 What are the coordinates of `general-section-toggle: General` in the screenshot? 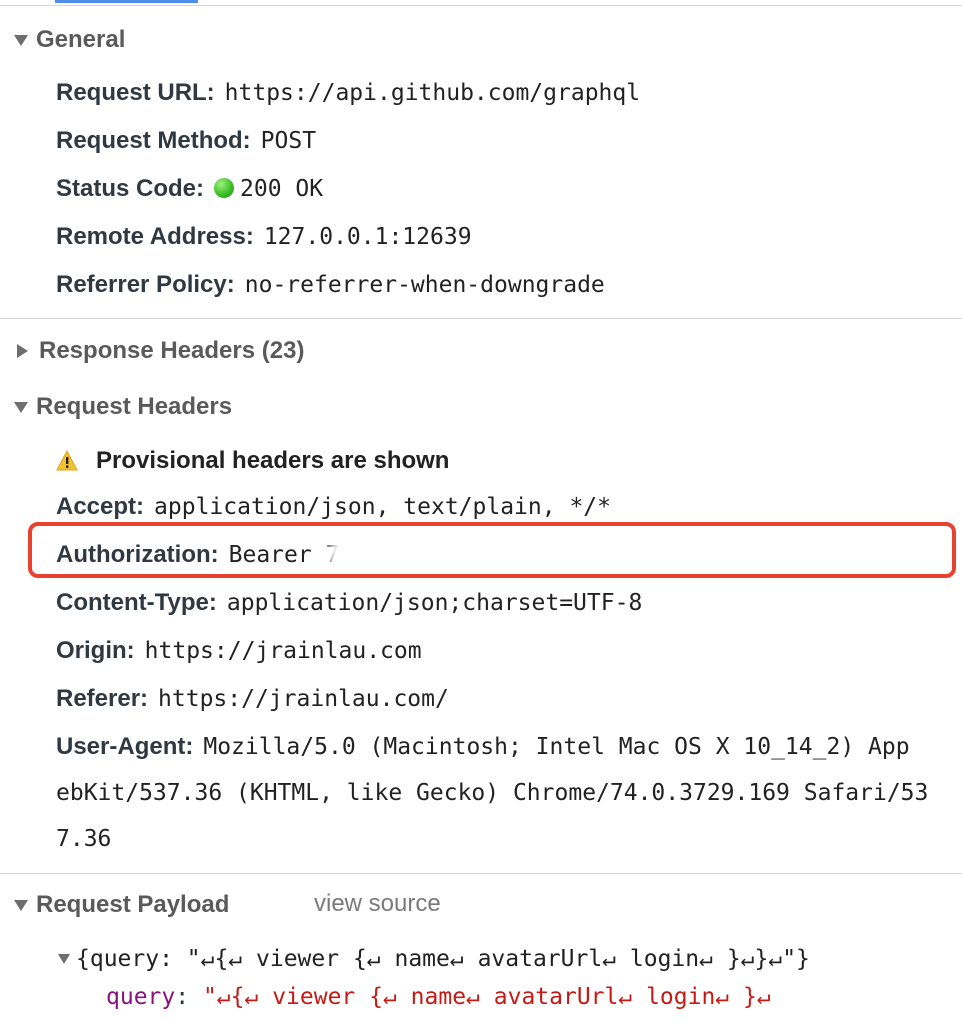 It's located at (69, 40).